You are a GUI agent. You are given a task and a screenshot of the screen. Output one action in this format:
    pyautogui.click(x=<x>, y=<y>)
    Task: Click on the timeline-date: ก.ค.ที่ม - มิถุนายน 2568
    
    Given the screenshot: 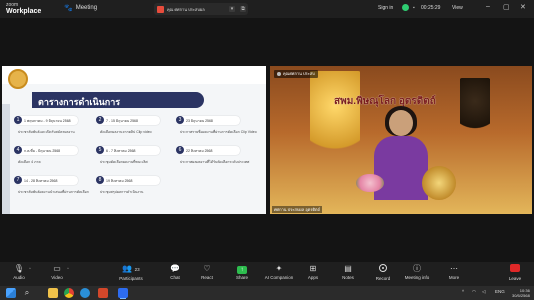 What is the action you would take?
    pyautogui.click(x=42, y=151)
    